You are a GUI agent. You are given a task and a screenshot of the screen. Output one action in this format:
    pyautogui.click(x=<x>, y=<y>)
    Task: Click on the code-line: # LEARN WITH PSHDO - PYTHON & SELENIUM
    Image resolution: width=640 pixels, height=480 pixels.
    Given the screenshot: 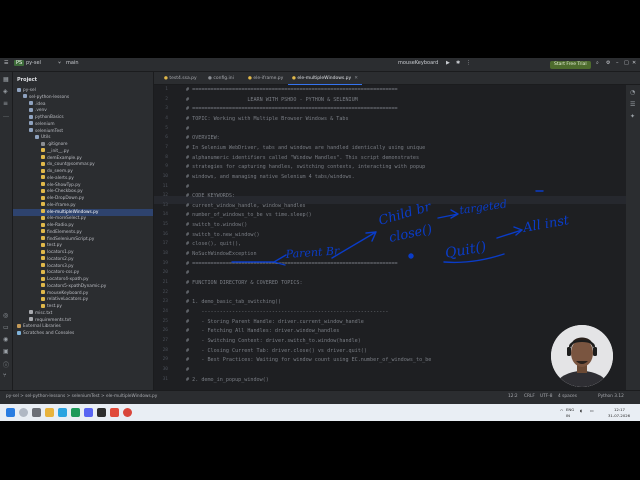 What is the action you would take?
    pyautogui.click(x=272, y=100)
    